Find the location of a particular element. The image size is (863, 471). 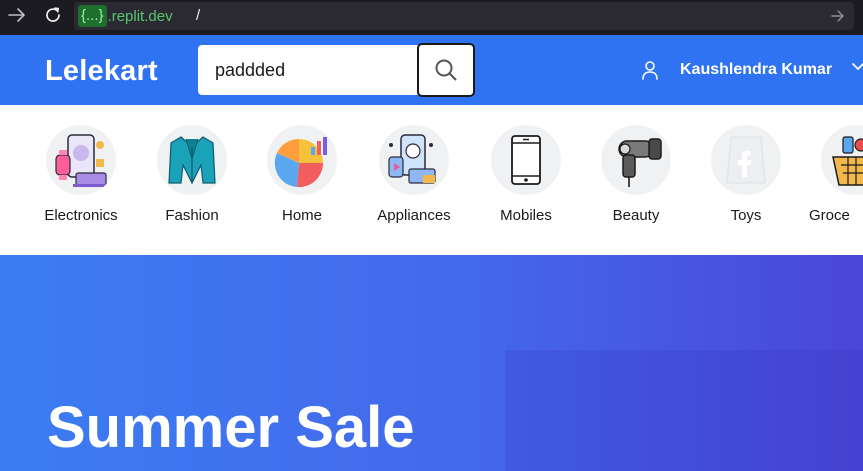

facebook-logo-icon is located at coordinates (746, 160).